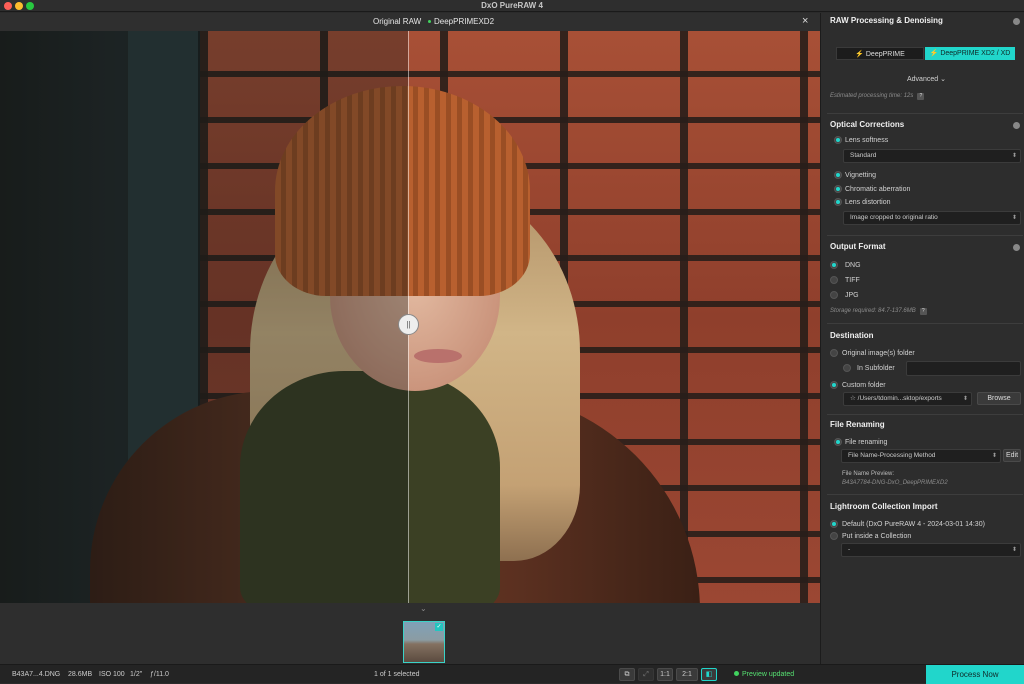 This screenshot has height=684, width=1024. I want to click on advanced-label: Advanced, so click(923, 79).